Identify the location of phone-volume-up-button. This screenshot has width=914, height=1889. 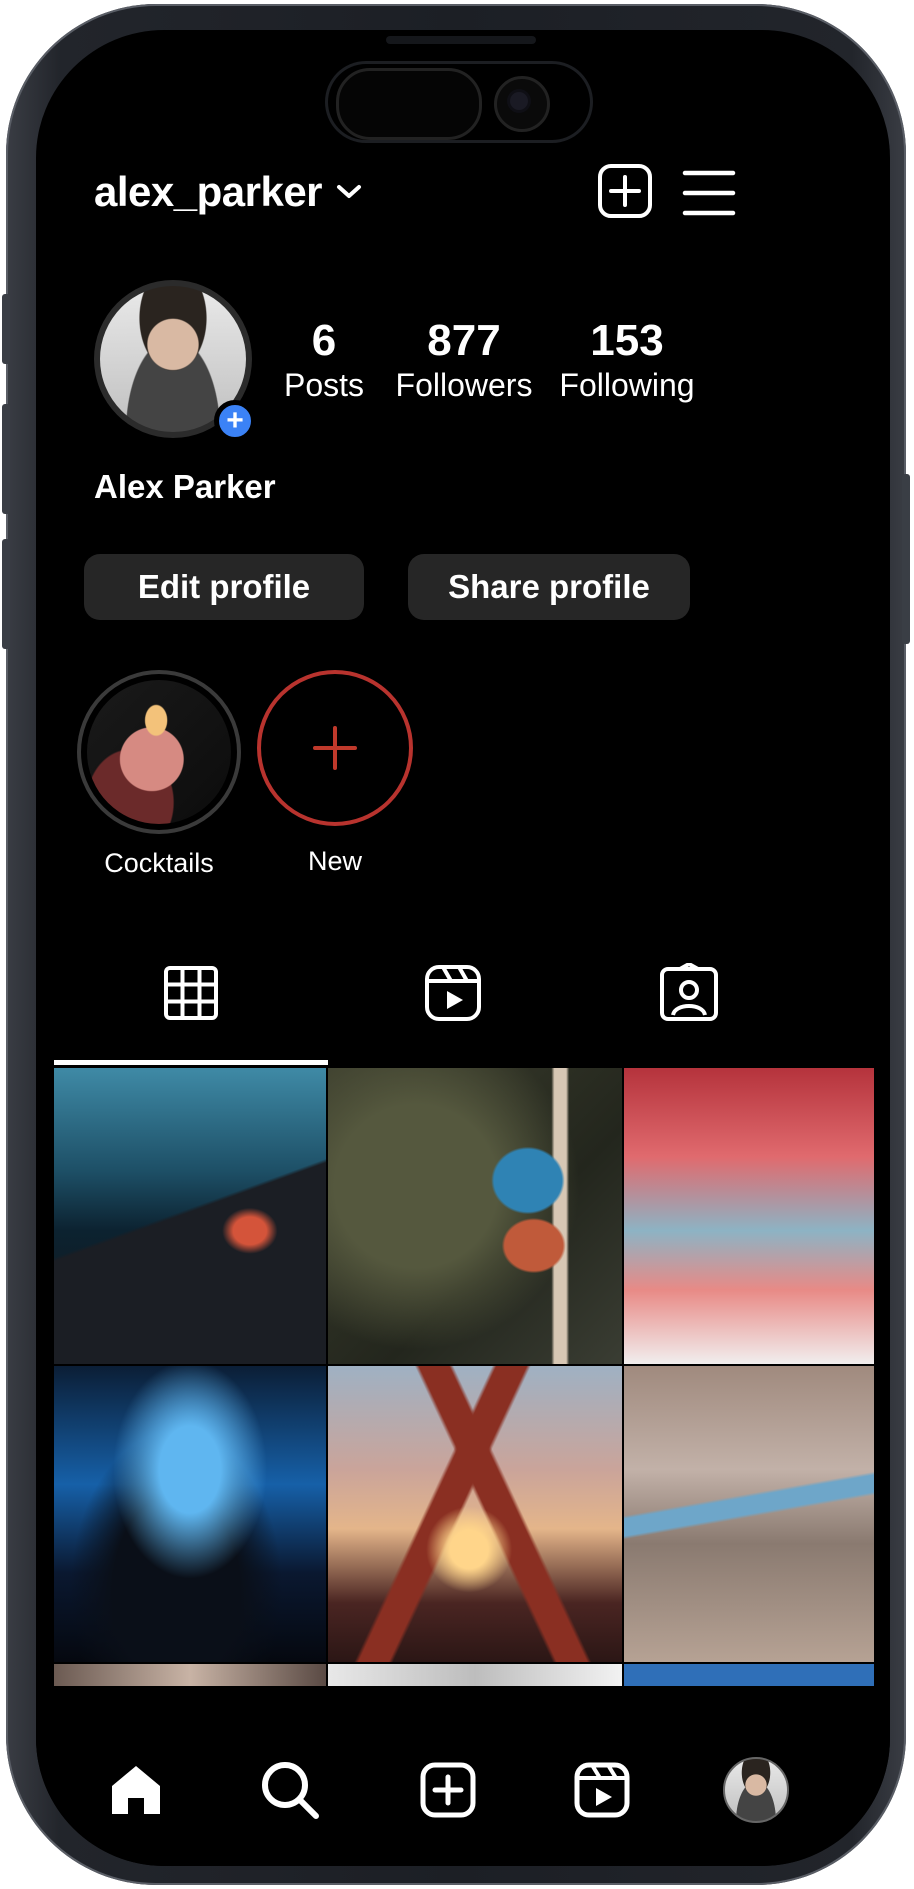
(6, 459).